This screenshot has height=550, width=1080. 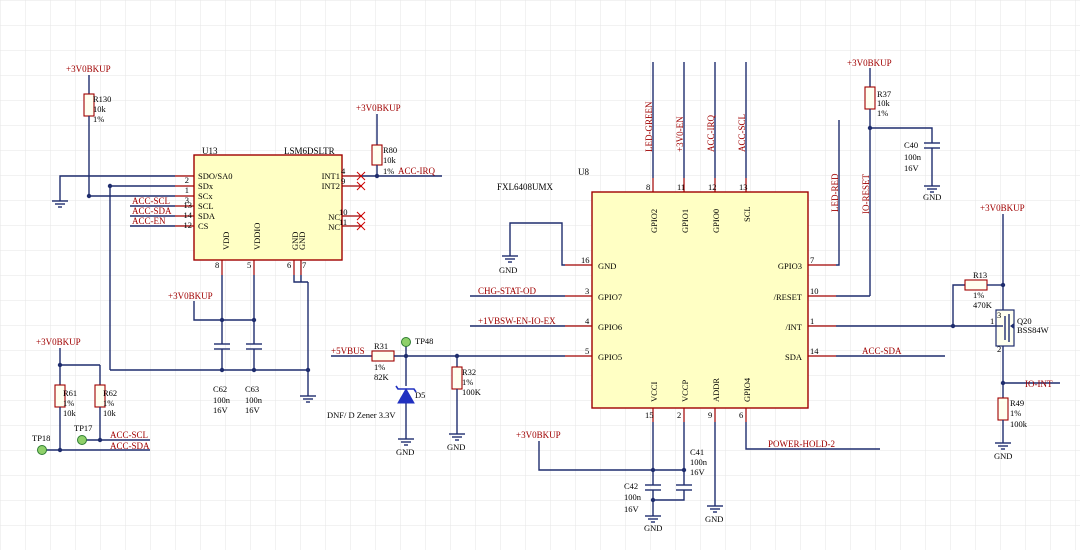 I want to click on svg-text: TP17, so click(x=83, y=428).